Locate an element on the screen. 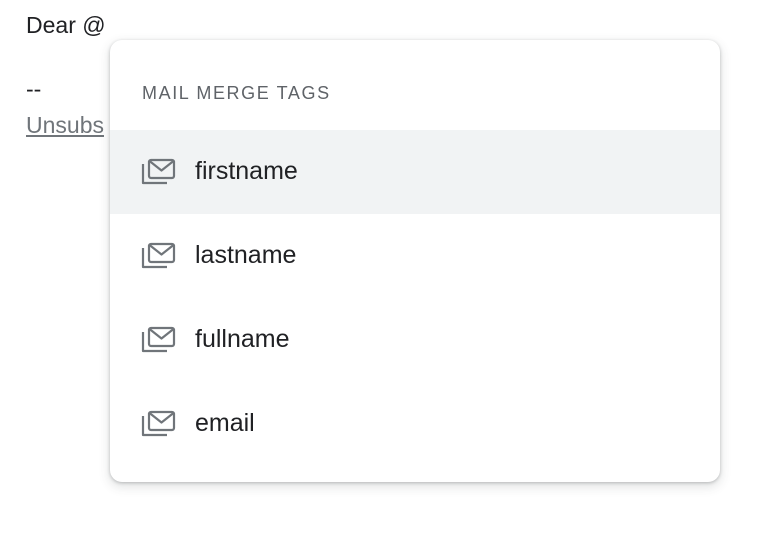  tag-label: fullname is located at coordinates (242, 339).